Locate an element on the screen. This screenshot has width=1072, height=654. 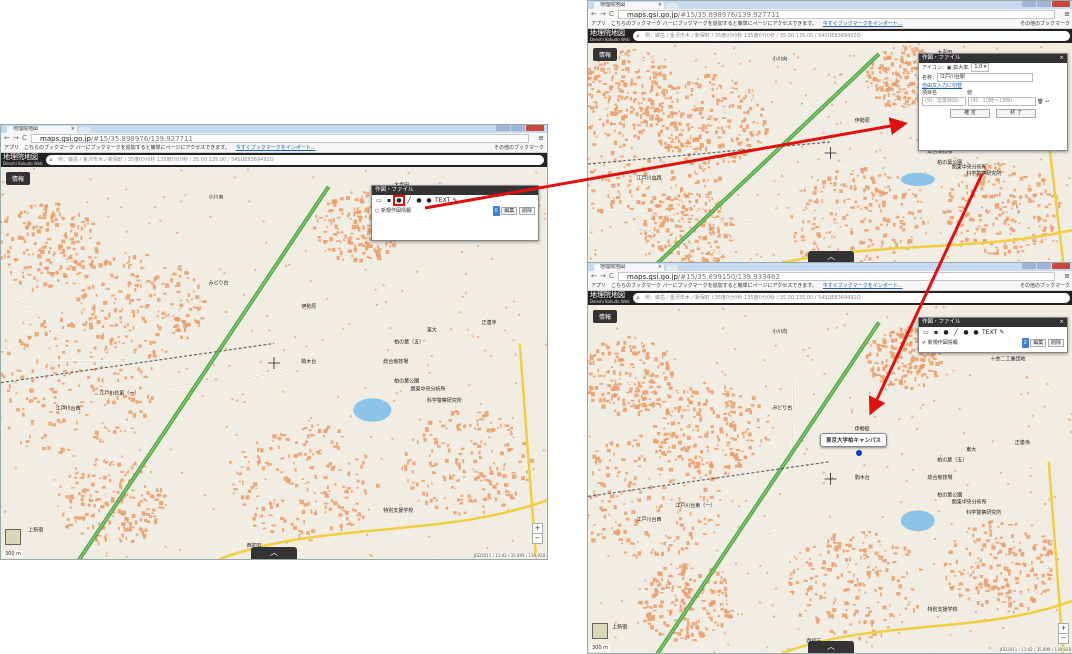
free-input-toggle: 自由文入力に切替 is located at coordinates (942, 86).